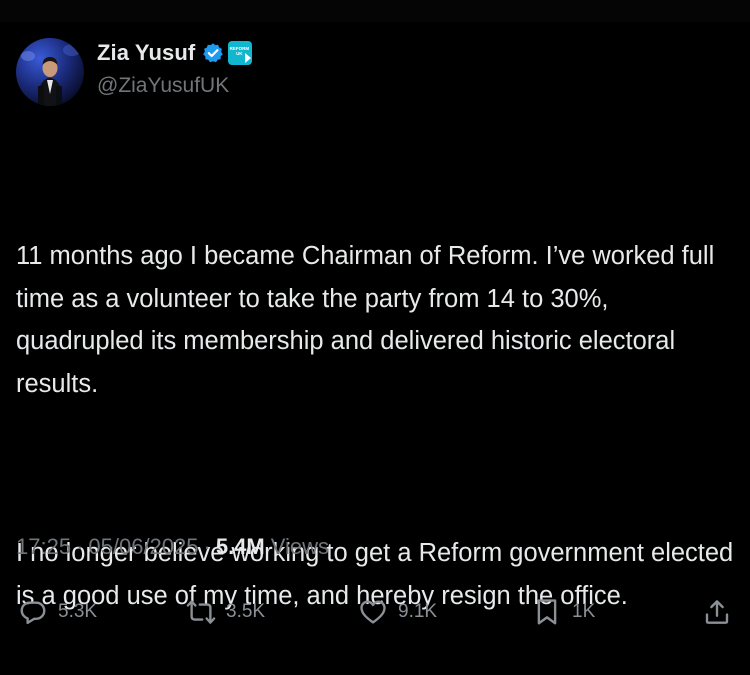 The image size is (750, 675). Describe the element at coordinates (584, 611) in the screenshot. I see `bookmark-count: 1K` at that location.